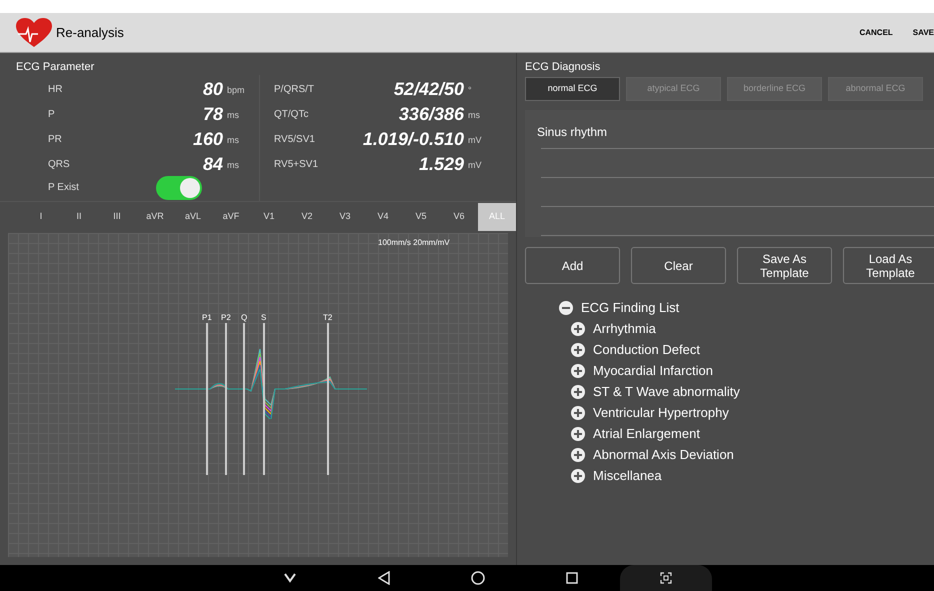 The width and height of the screenshot is (934, 591). I want to click on marker-label: T2, so click(327, 318).